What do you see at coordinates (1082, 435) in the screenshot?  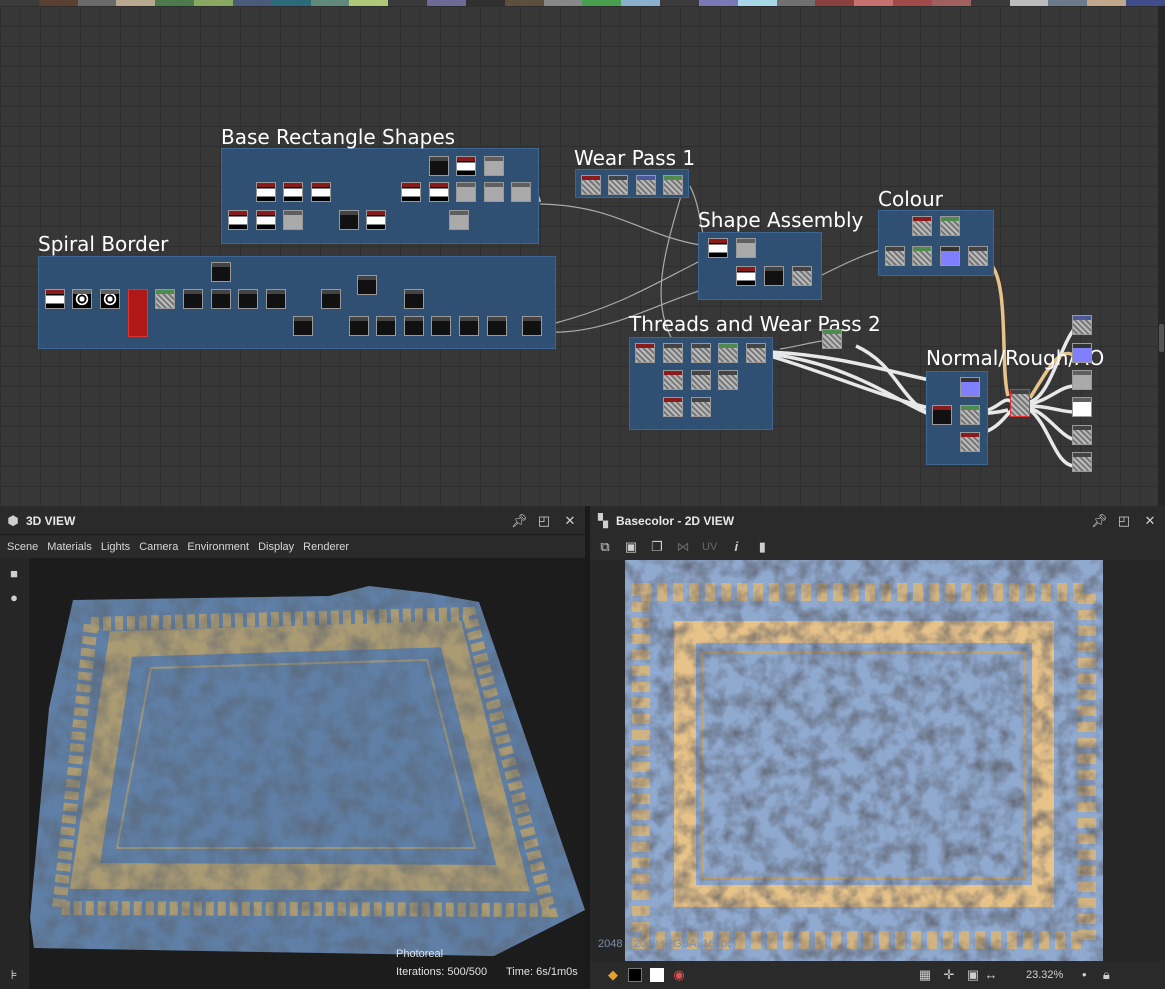 I see `graph-output-ao` at bounding box center [1082, 435].